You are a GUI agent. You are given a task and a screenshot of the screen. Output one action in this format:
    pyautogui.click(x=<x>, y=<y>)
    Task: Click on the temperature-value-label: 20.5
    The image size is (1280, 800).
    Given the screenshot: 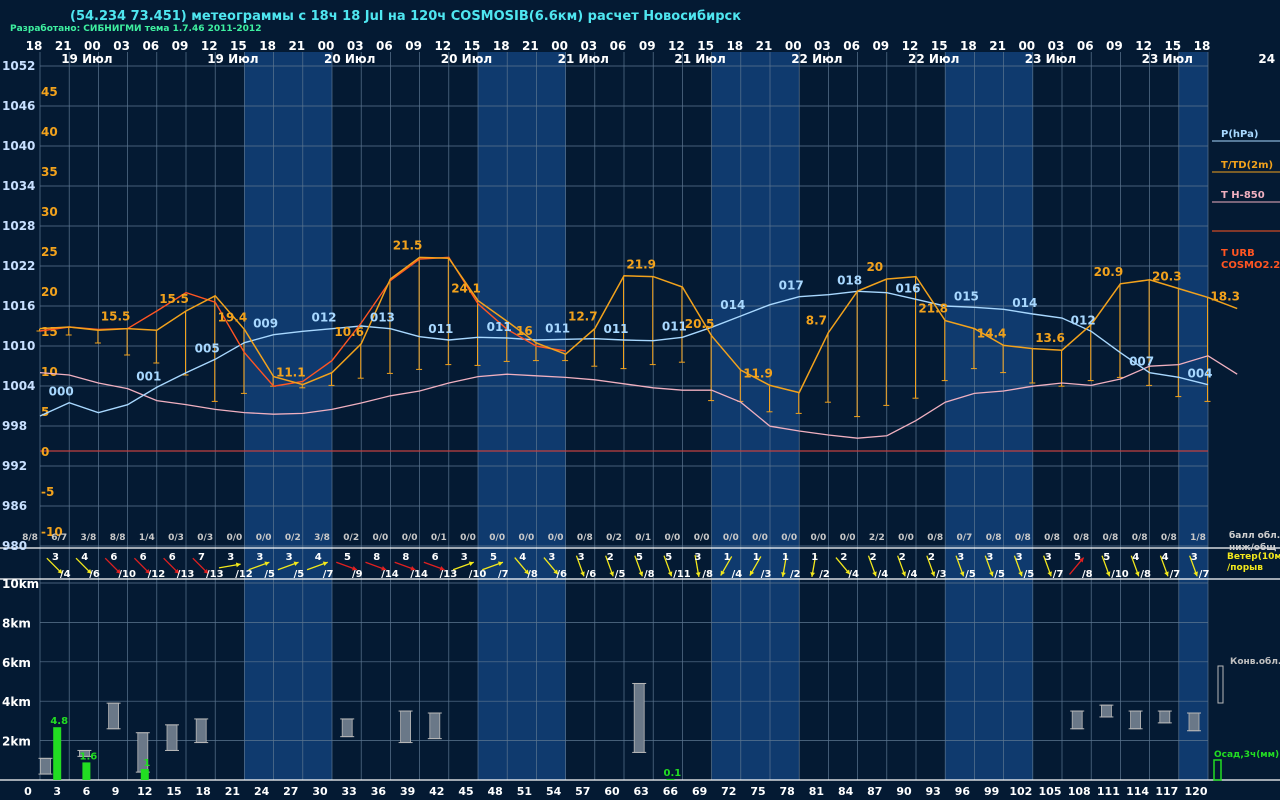 What is the action you would take?
    pyautogui.click(x=700, y=324)
    